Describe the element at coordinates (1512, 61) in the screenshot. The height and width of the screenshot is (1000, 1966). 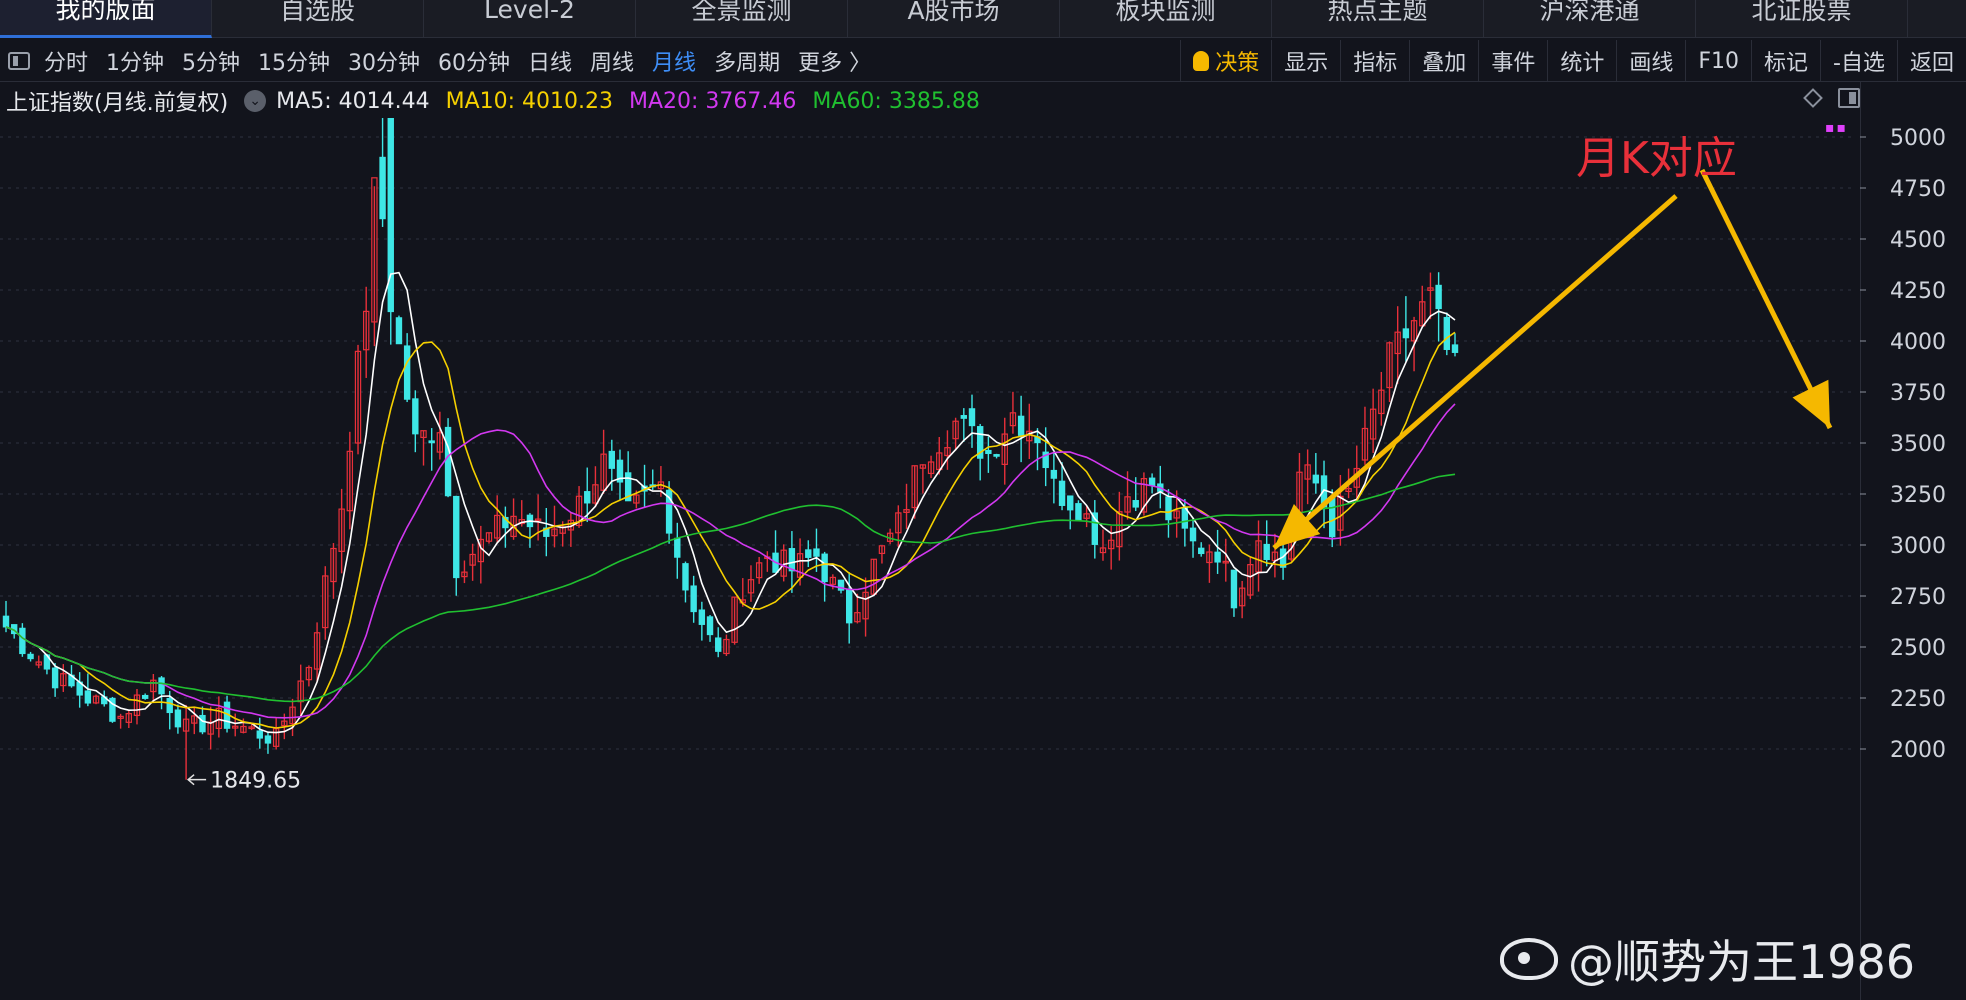
I see `event-button: 事件` at that location.